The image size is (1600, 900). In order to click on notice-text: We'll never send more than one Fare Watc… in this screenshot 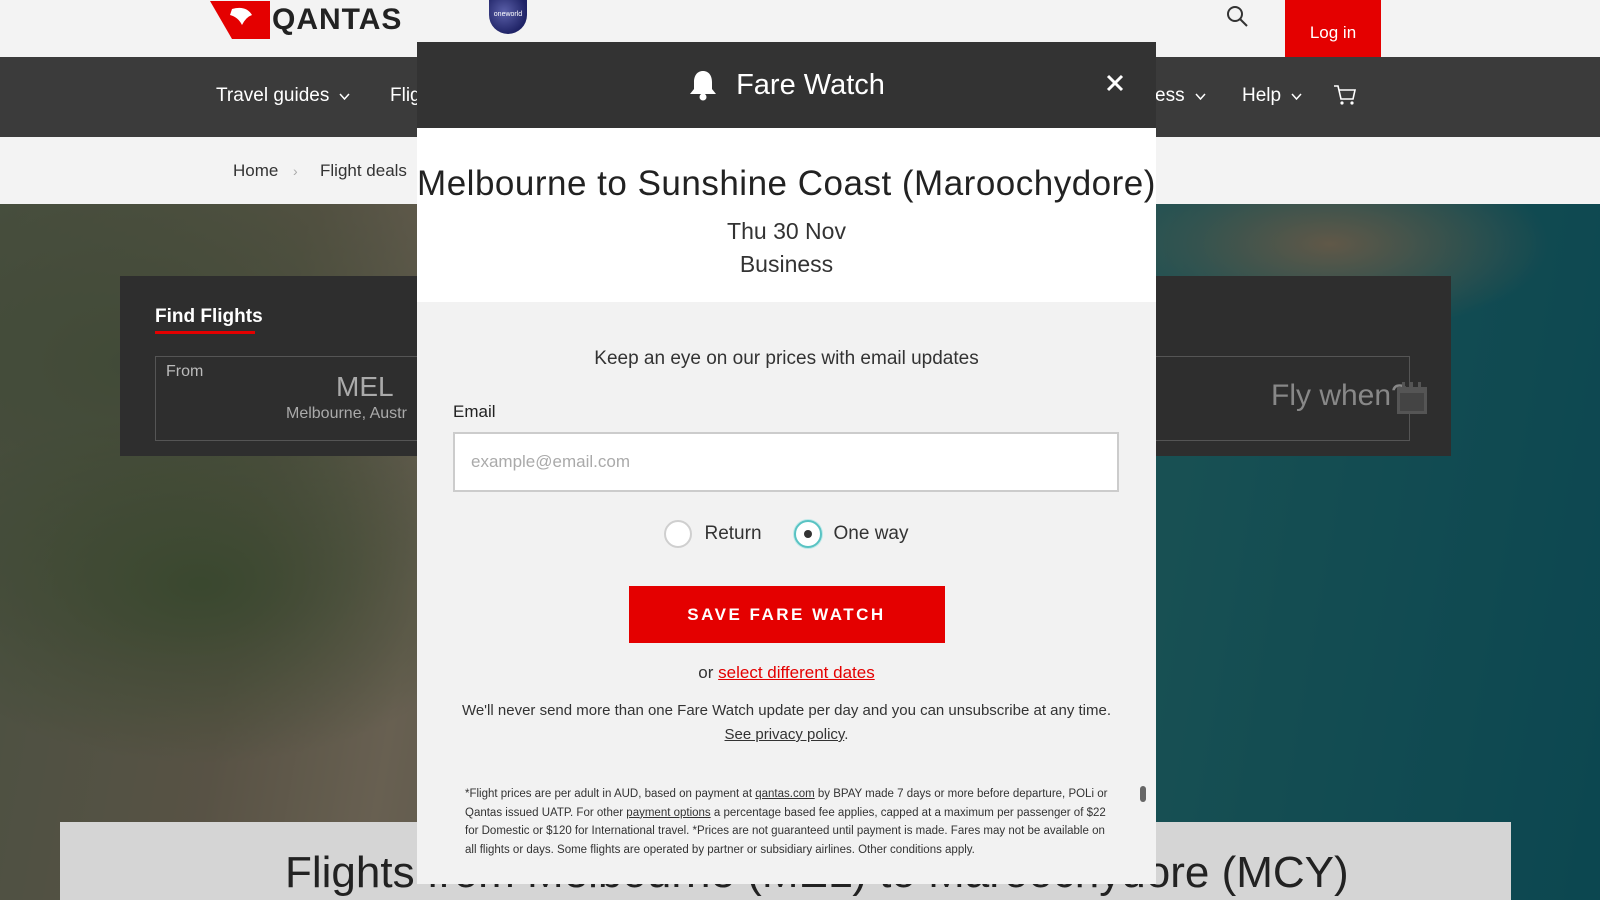, I will do `click(786, 710)`.